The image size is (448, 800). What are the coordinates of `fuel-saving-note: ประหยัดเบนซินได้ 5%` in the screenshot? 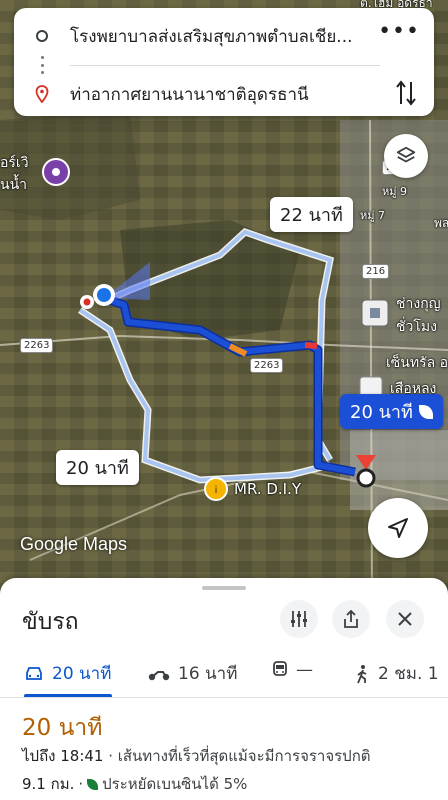 It's located at (175, 784).